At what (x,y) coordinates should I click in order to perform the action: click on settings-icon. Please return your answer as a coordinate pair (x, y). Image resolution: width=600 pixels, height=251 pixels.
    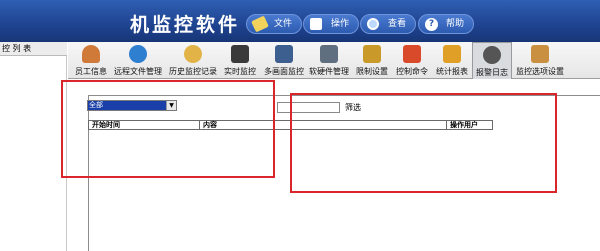
    Looking at the image, I should click on (540, 54).